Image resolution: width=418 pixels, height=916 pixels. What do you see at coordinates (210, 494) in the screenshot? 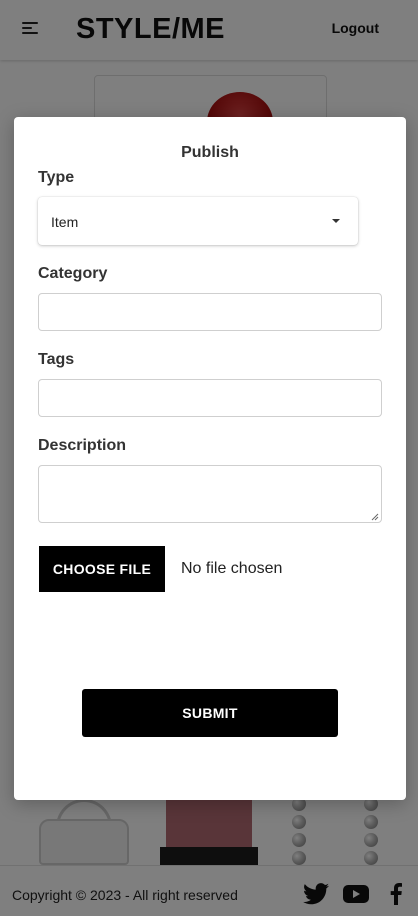
I see `description-textarea` at bounding box center [210, 494].